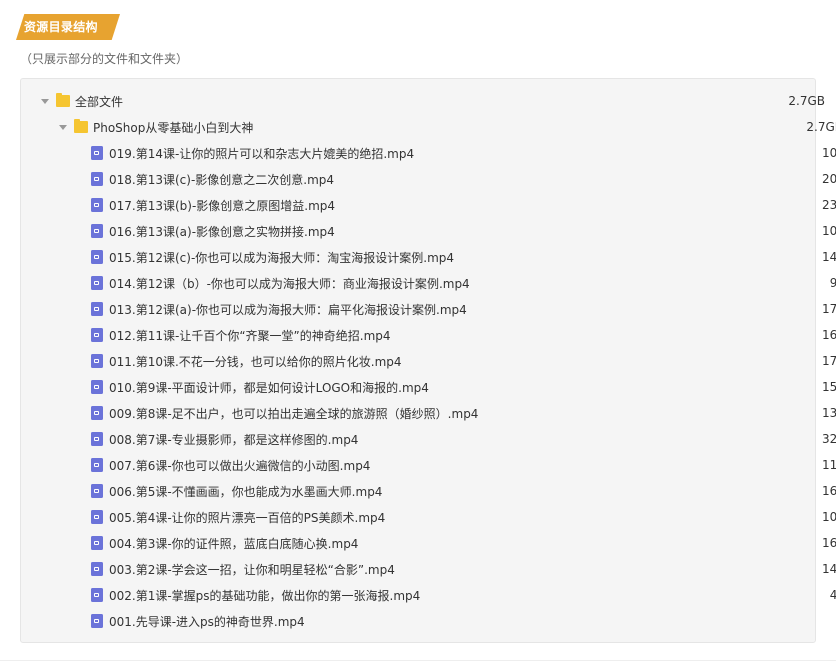  Describe the element at coordinates (428, 101) in the screenshot. I see `tree-row-root: 全部文件 2.7GB` at that location.